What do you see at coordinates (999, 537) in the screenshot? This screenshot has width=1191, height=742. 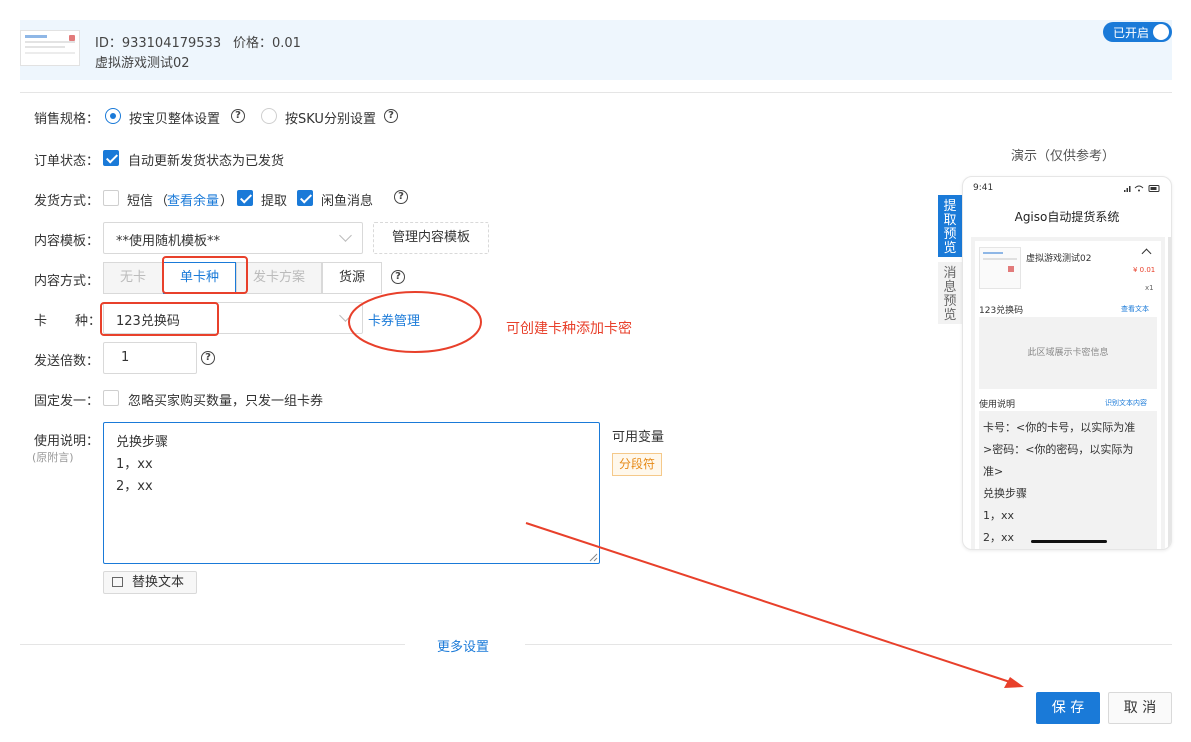 I see `usage-line: 2，xx` at bounding box center [999, 537].